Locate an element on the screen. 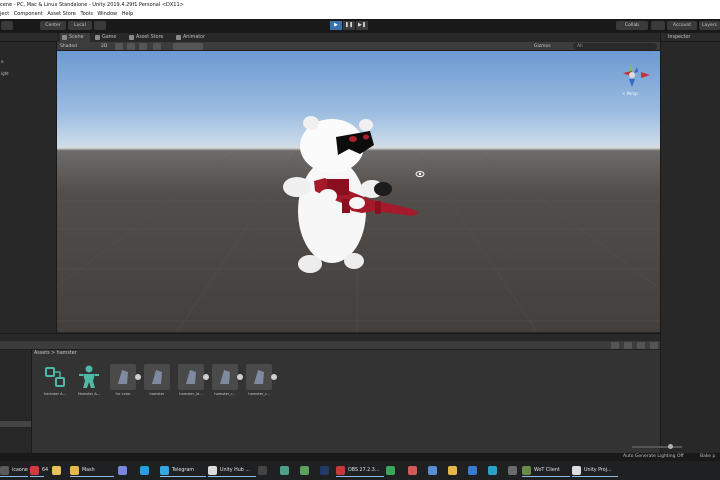 Image resolution: width=720 pixels, height=480 pixels. lighting-icon is located at coordinates (119, 46).